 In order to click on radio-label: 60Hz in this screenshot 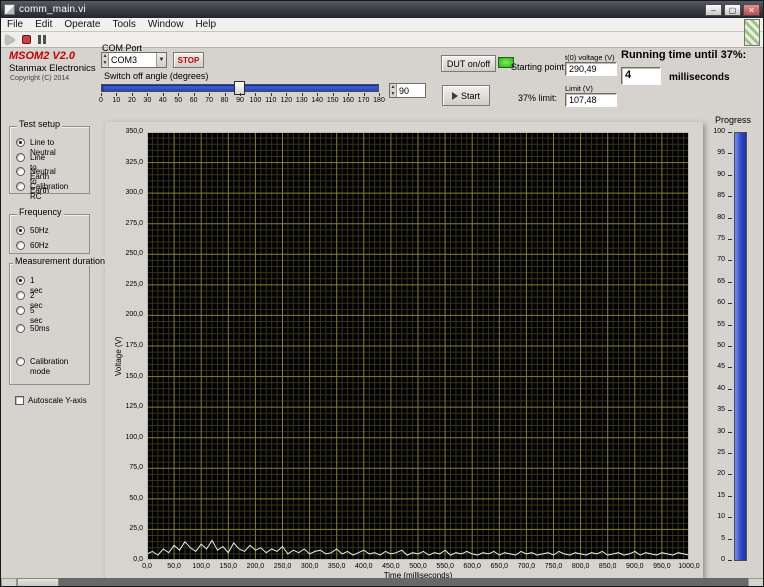, I will do `click(39, 245)`.